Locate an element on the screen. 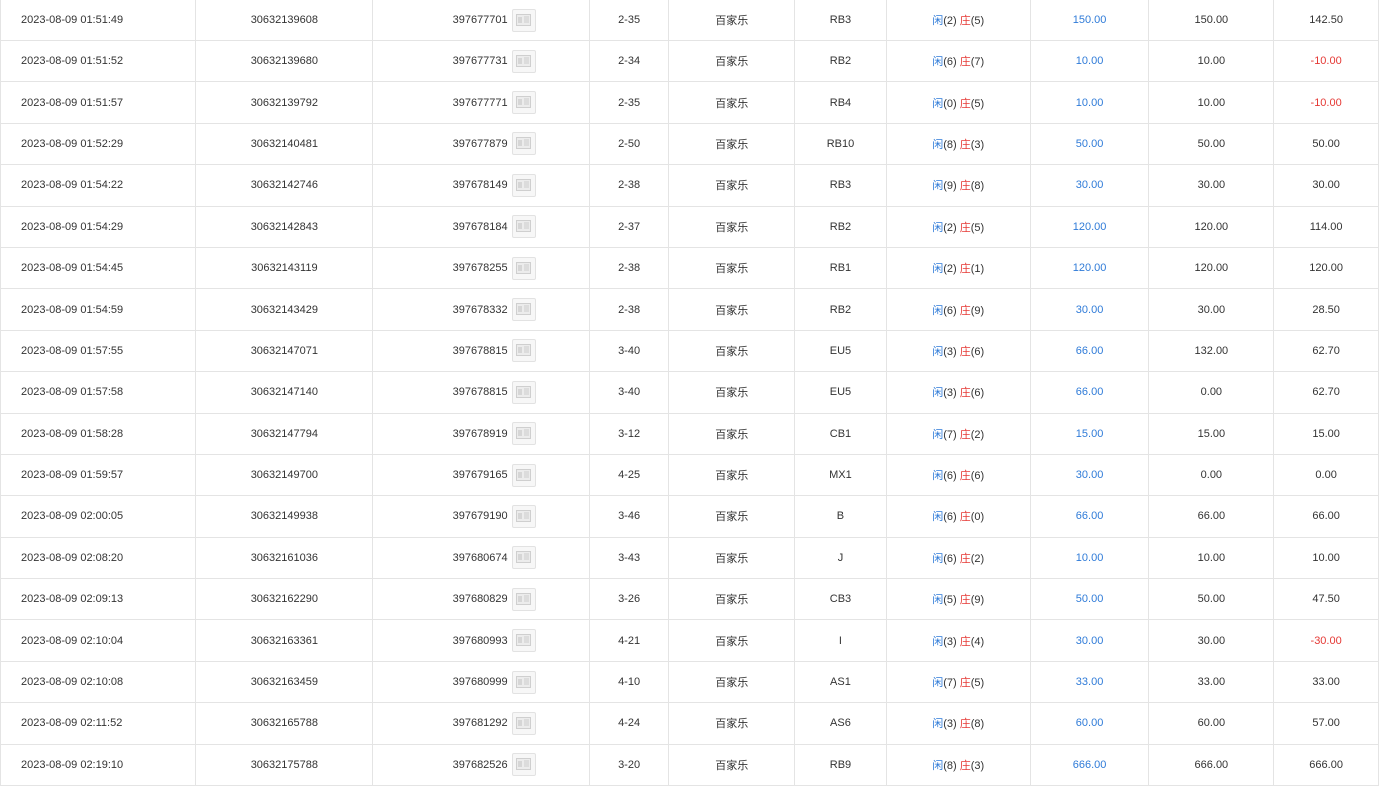 This screenshot has width=1379, height=786. bet-amount-cell: 30.00 is located at coordinates (1089, 475).